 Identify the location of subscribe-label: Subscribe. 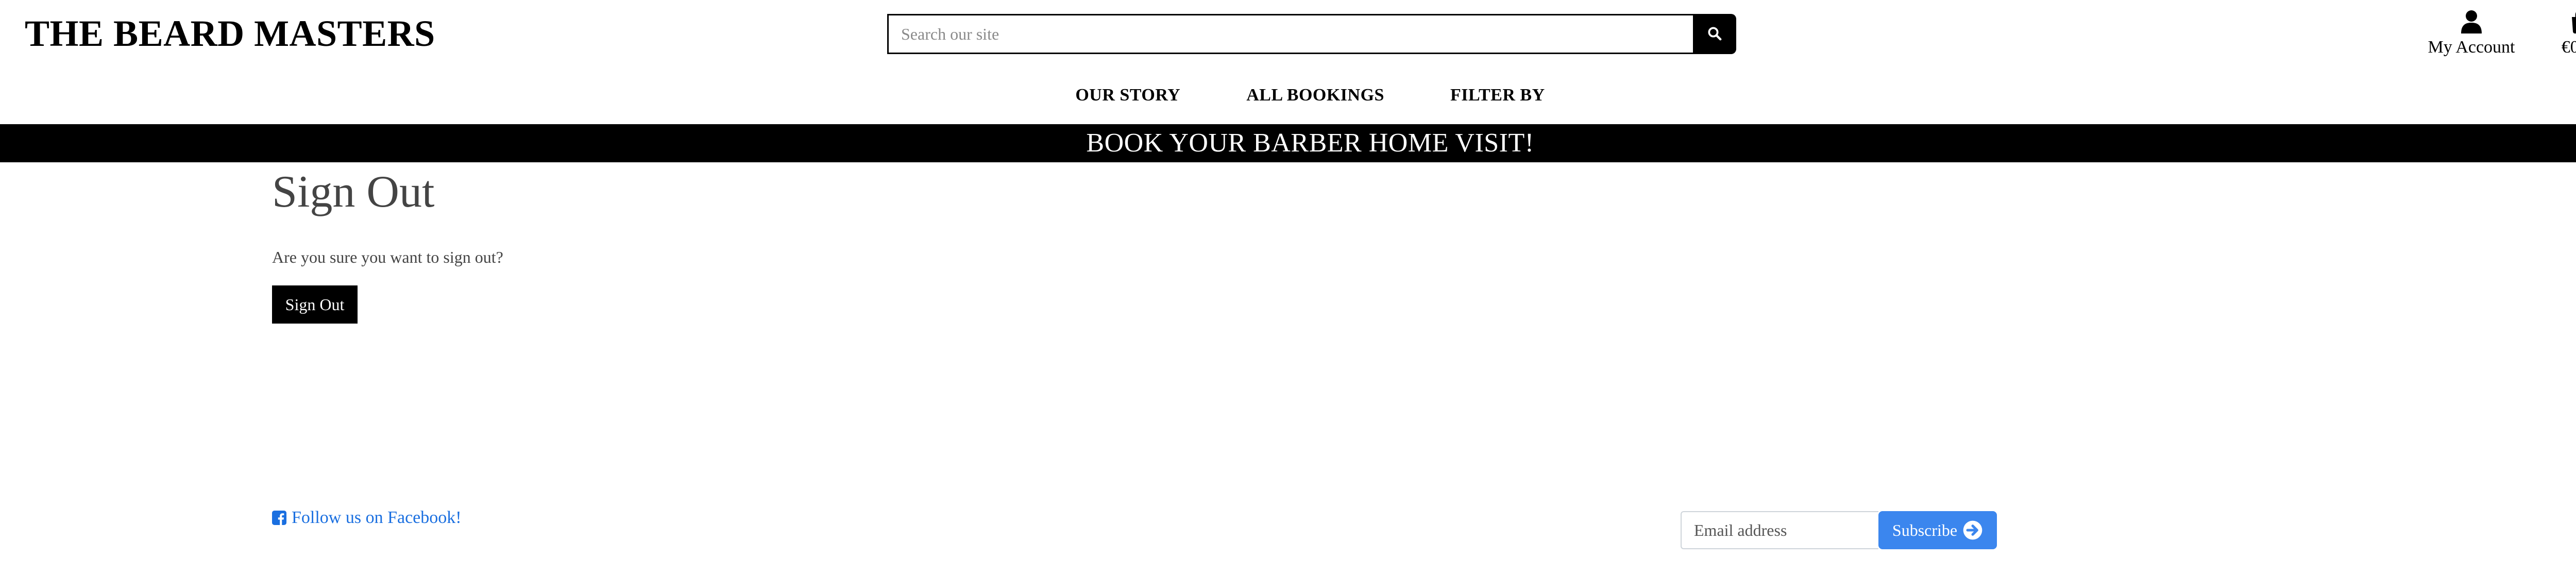
(1925, 529).